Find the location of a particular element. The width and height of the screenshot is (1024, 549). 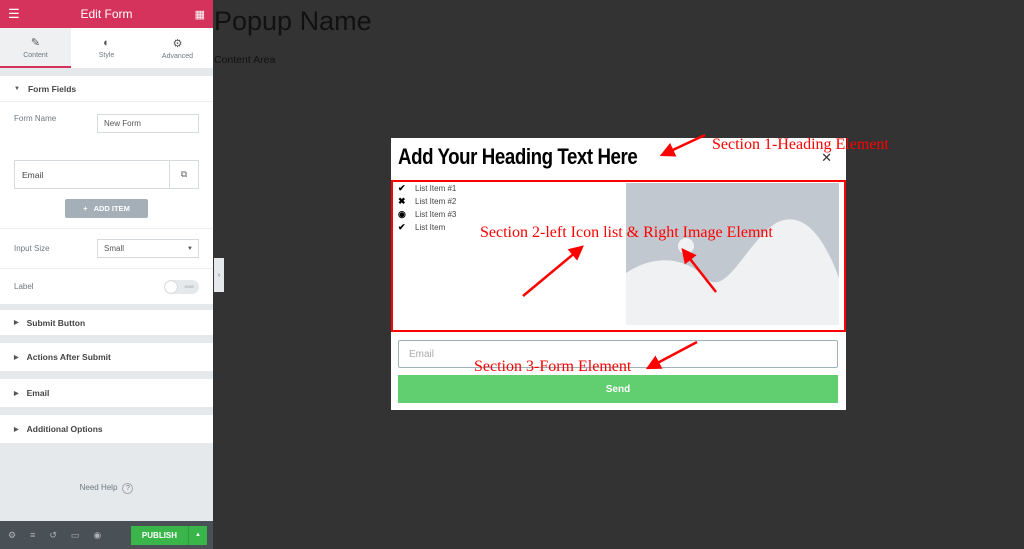

annotation-arrows is located at coordinates (619, 251).